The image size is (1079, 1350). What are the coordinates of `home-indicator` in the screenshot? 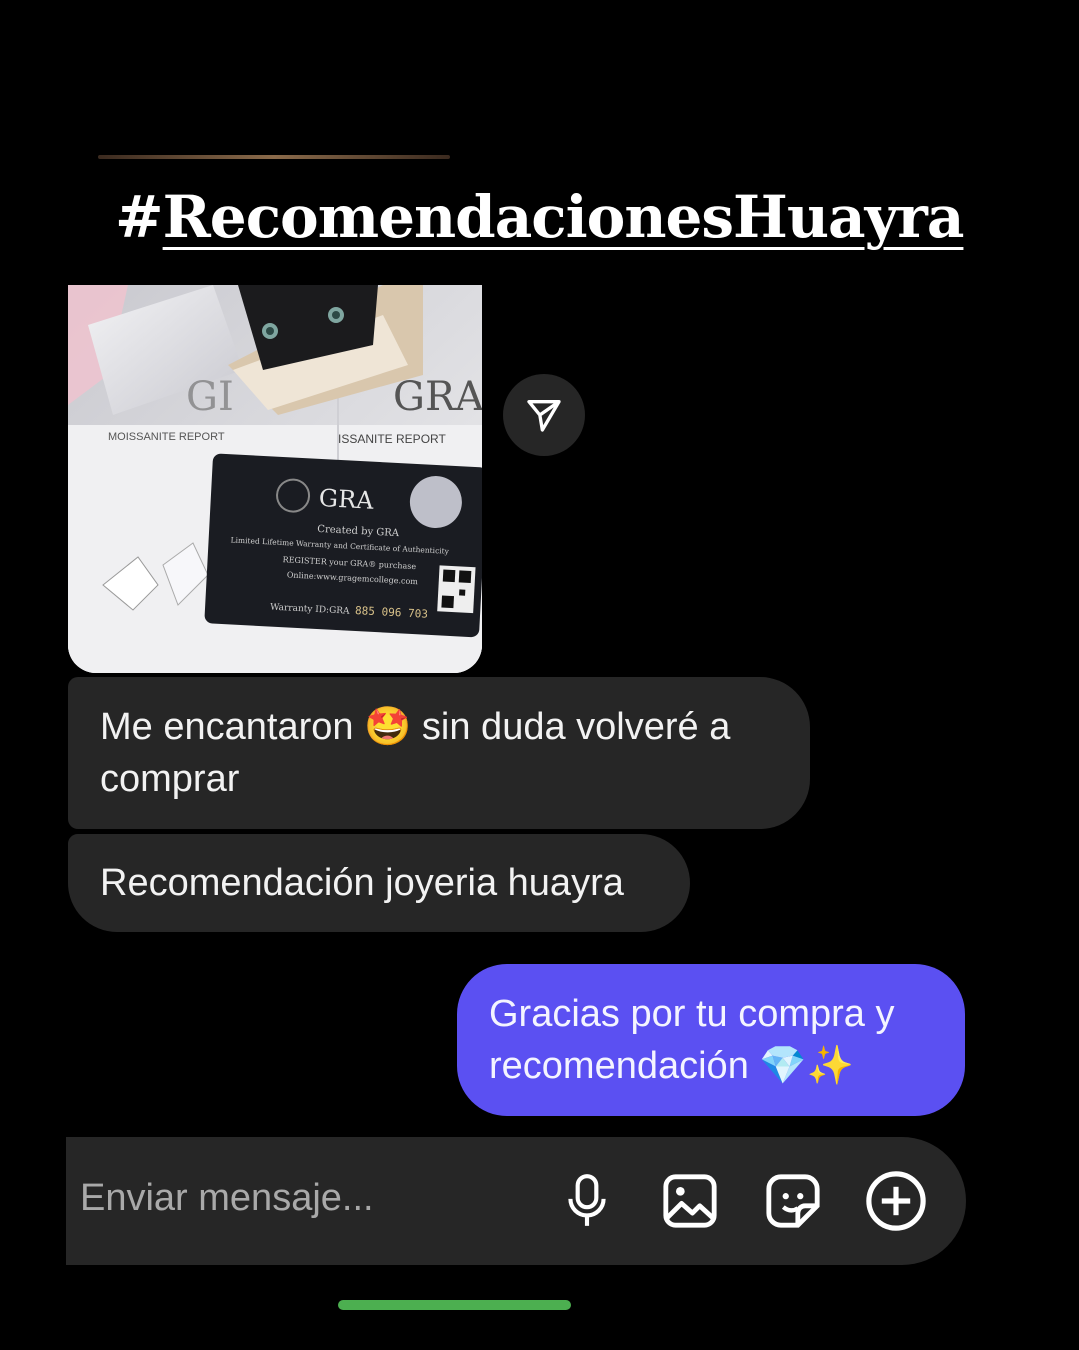 It's located at (454, 1305).